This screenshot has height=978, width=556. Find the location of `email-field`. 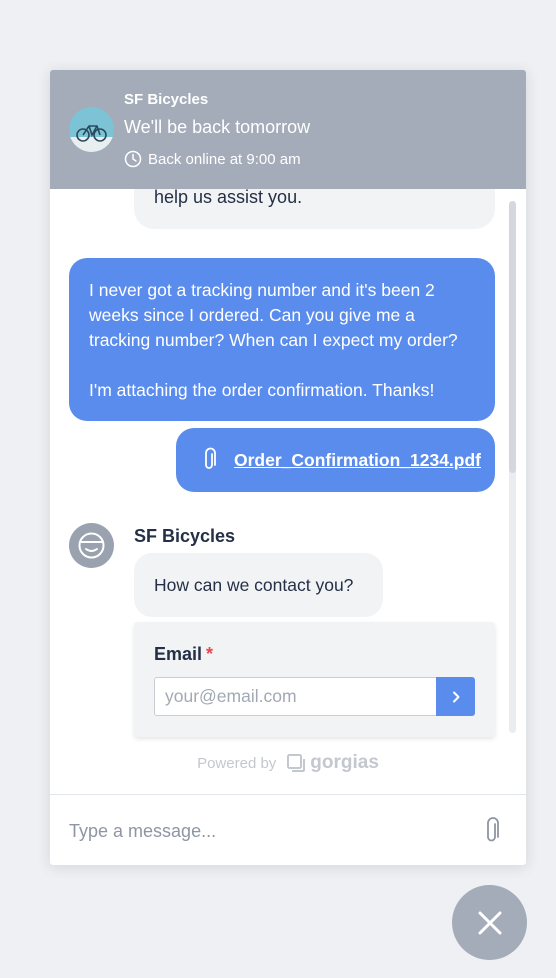

email-field is located at coordinates (295, 696).